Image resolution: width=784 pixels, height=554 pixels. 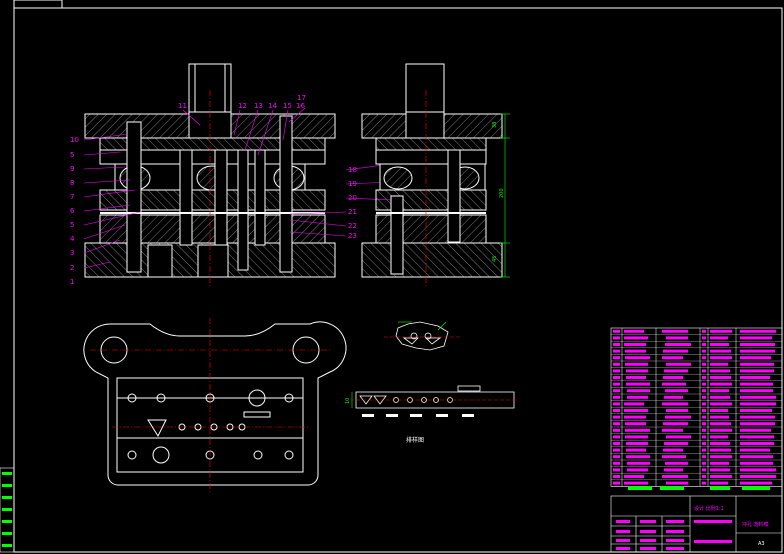 I want to click on part-label: 1, so click(x=72, y=282).